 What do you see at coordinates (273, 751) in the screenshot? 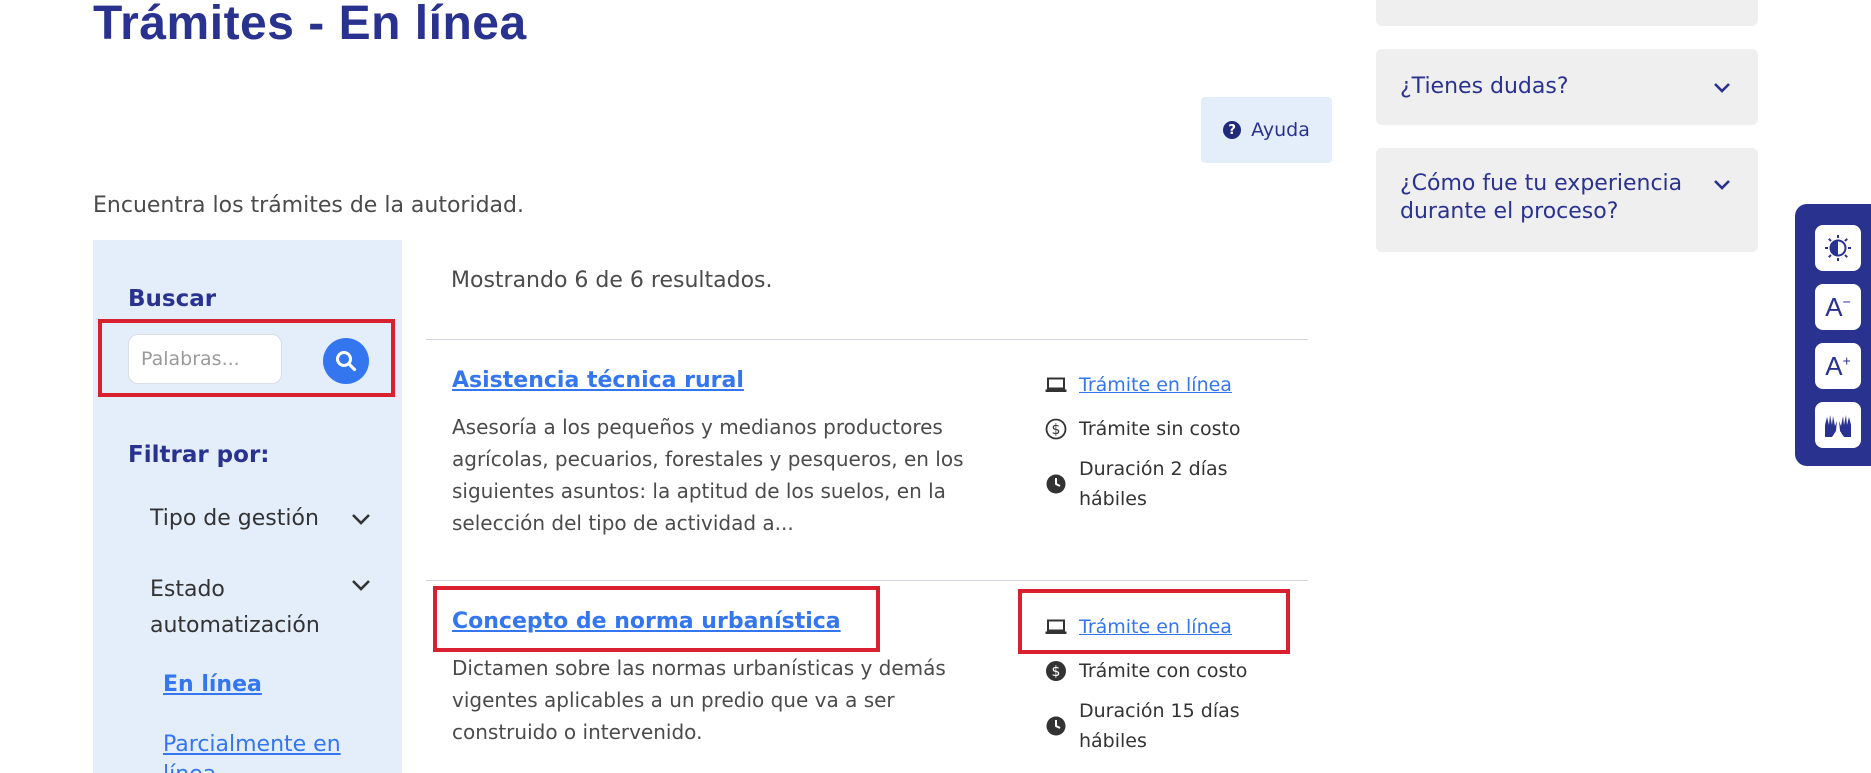
I see `status-option-parcialmente: Parcialmente en línea` at bounding box center [273, 751].